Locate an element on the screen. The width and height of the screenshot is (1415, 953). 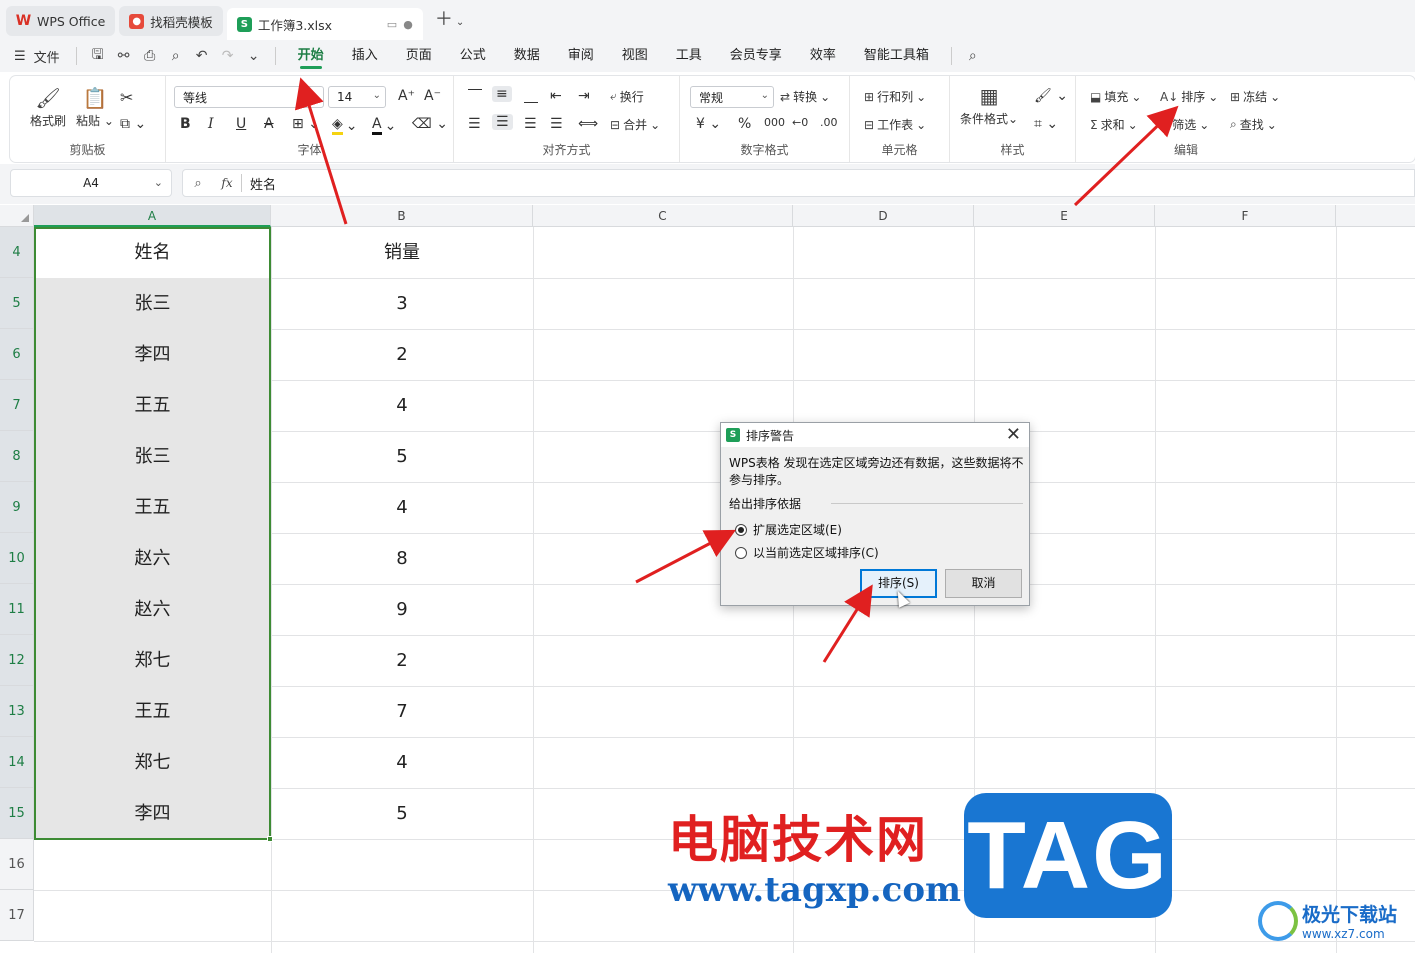
tab-home: 开始 is located at coordinates (311, 56).